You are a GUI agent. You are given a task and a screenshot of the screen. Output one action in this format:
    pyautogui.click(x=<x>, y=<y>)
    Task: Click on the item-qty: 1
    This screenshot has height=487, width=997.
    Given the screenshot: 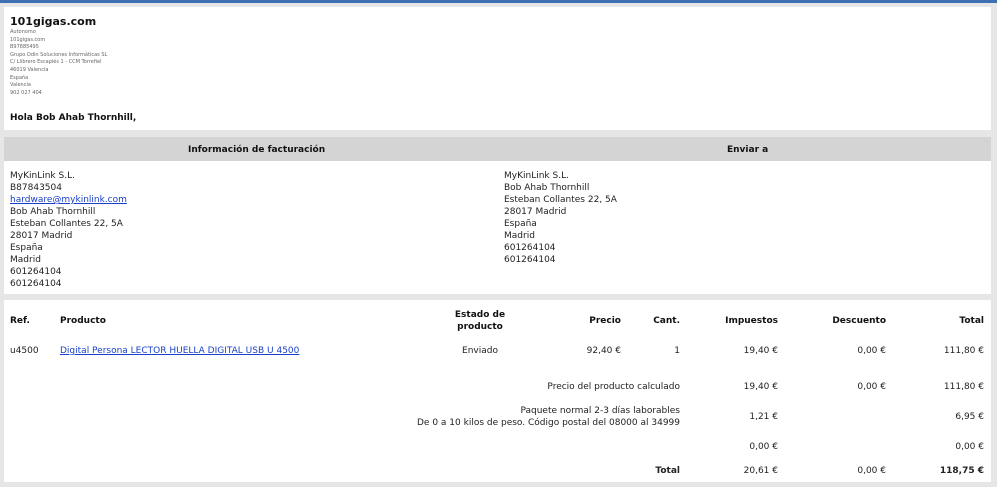 What is the action you would take?
    pyautogui.click(x=677, y=351)
    